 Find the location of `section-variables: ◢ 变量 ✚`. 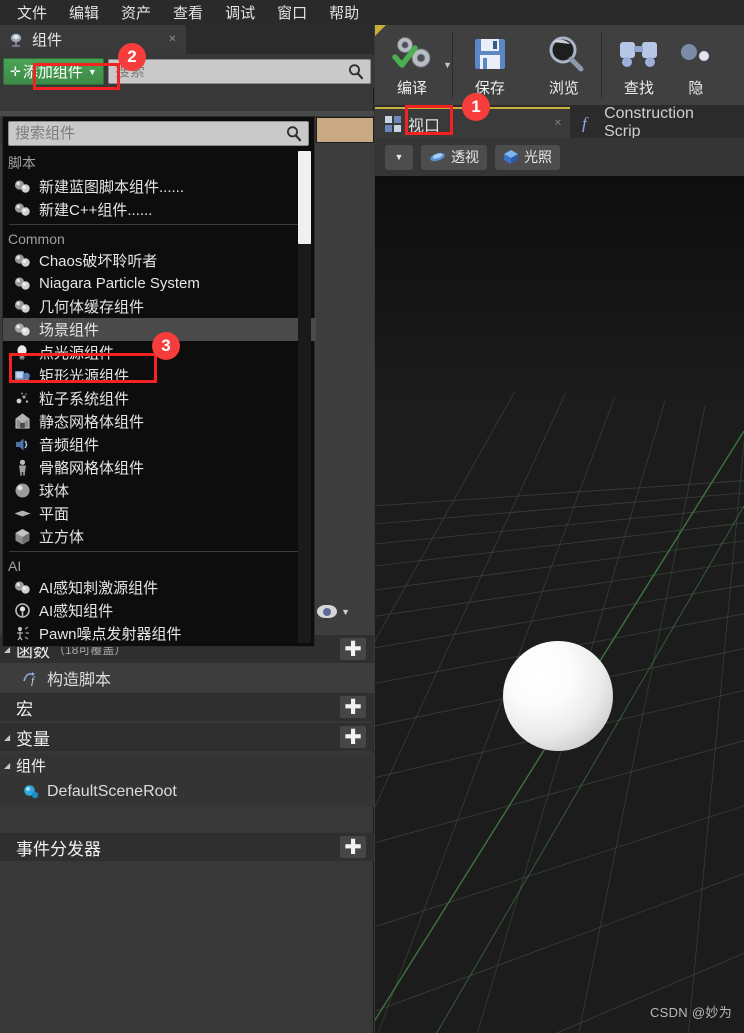

section-variables: ◢ 变量 ✚ is located at coordinates (187, 737).